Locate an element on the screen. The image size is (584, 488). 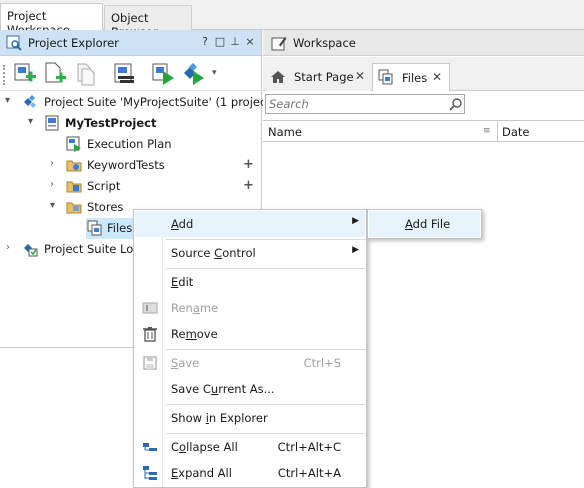
tree-item-script: › Script + is located at coordinates (130, 186).